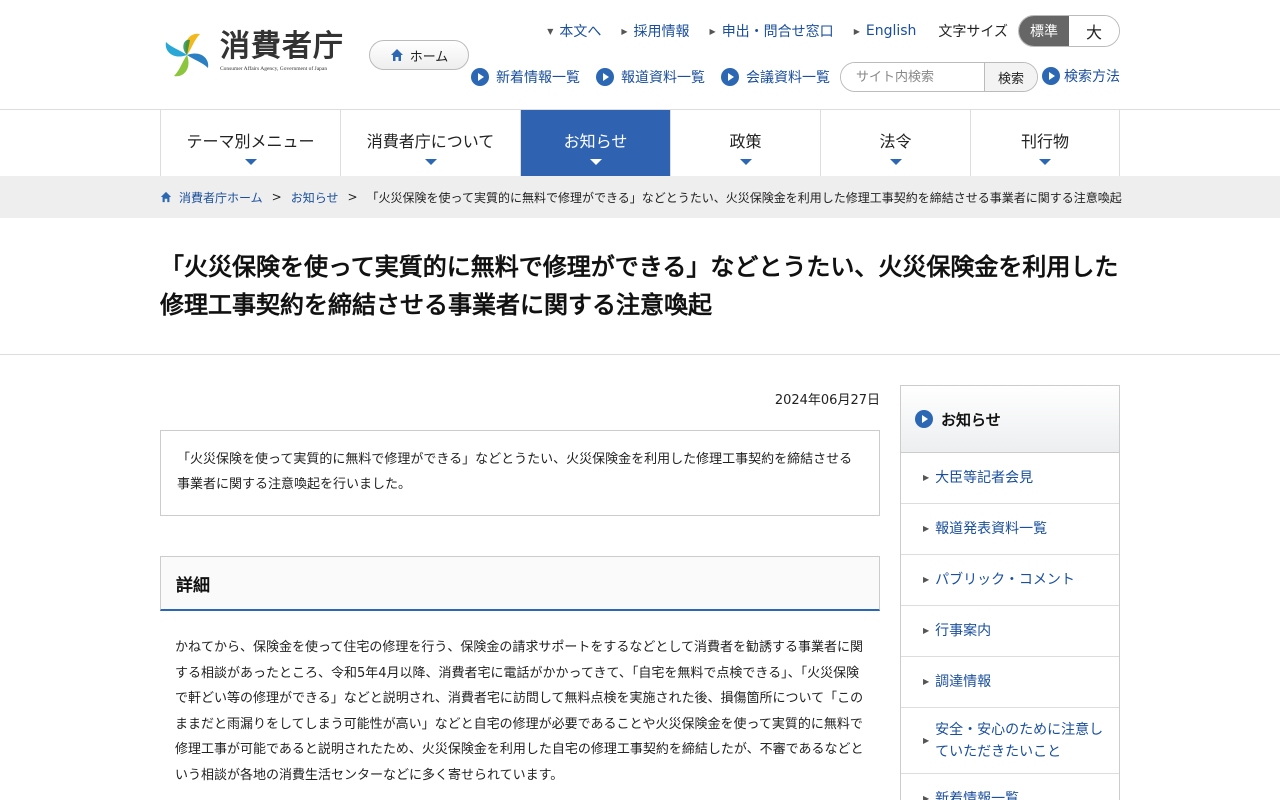  I want to click on sidebar-item-press-conference: ▶ 大臣等記者会見, so click(1010, 478).